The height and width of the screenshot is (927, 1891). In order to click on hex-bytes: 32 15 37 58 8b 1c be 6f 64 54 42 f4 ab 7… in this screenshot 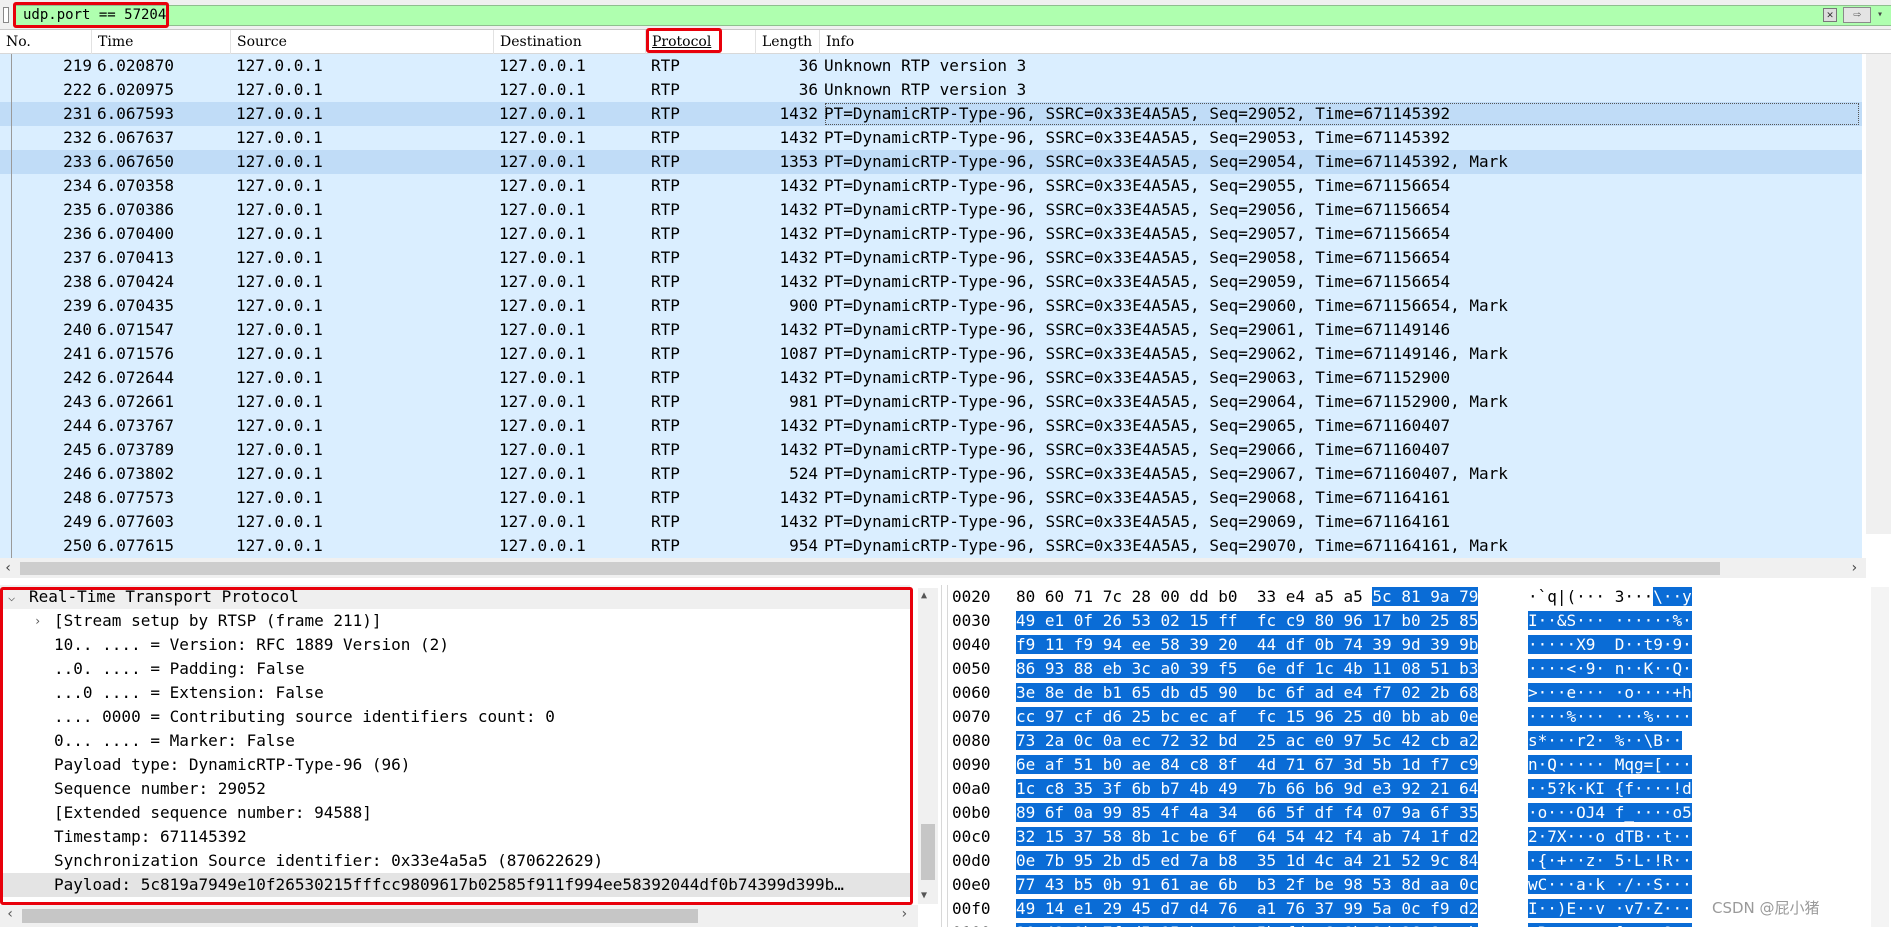, I will do `click(1247, 837)`.